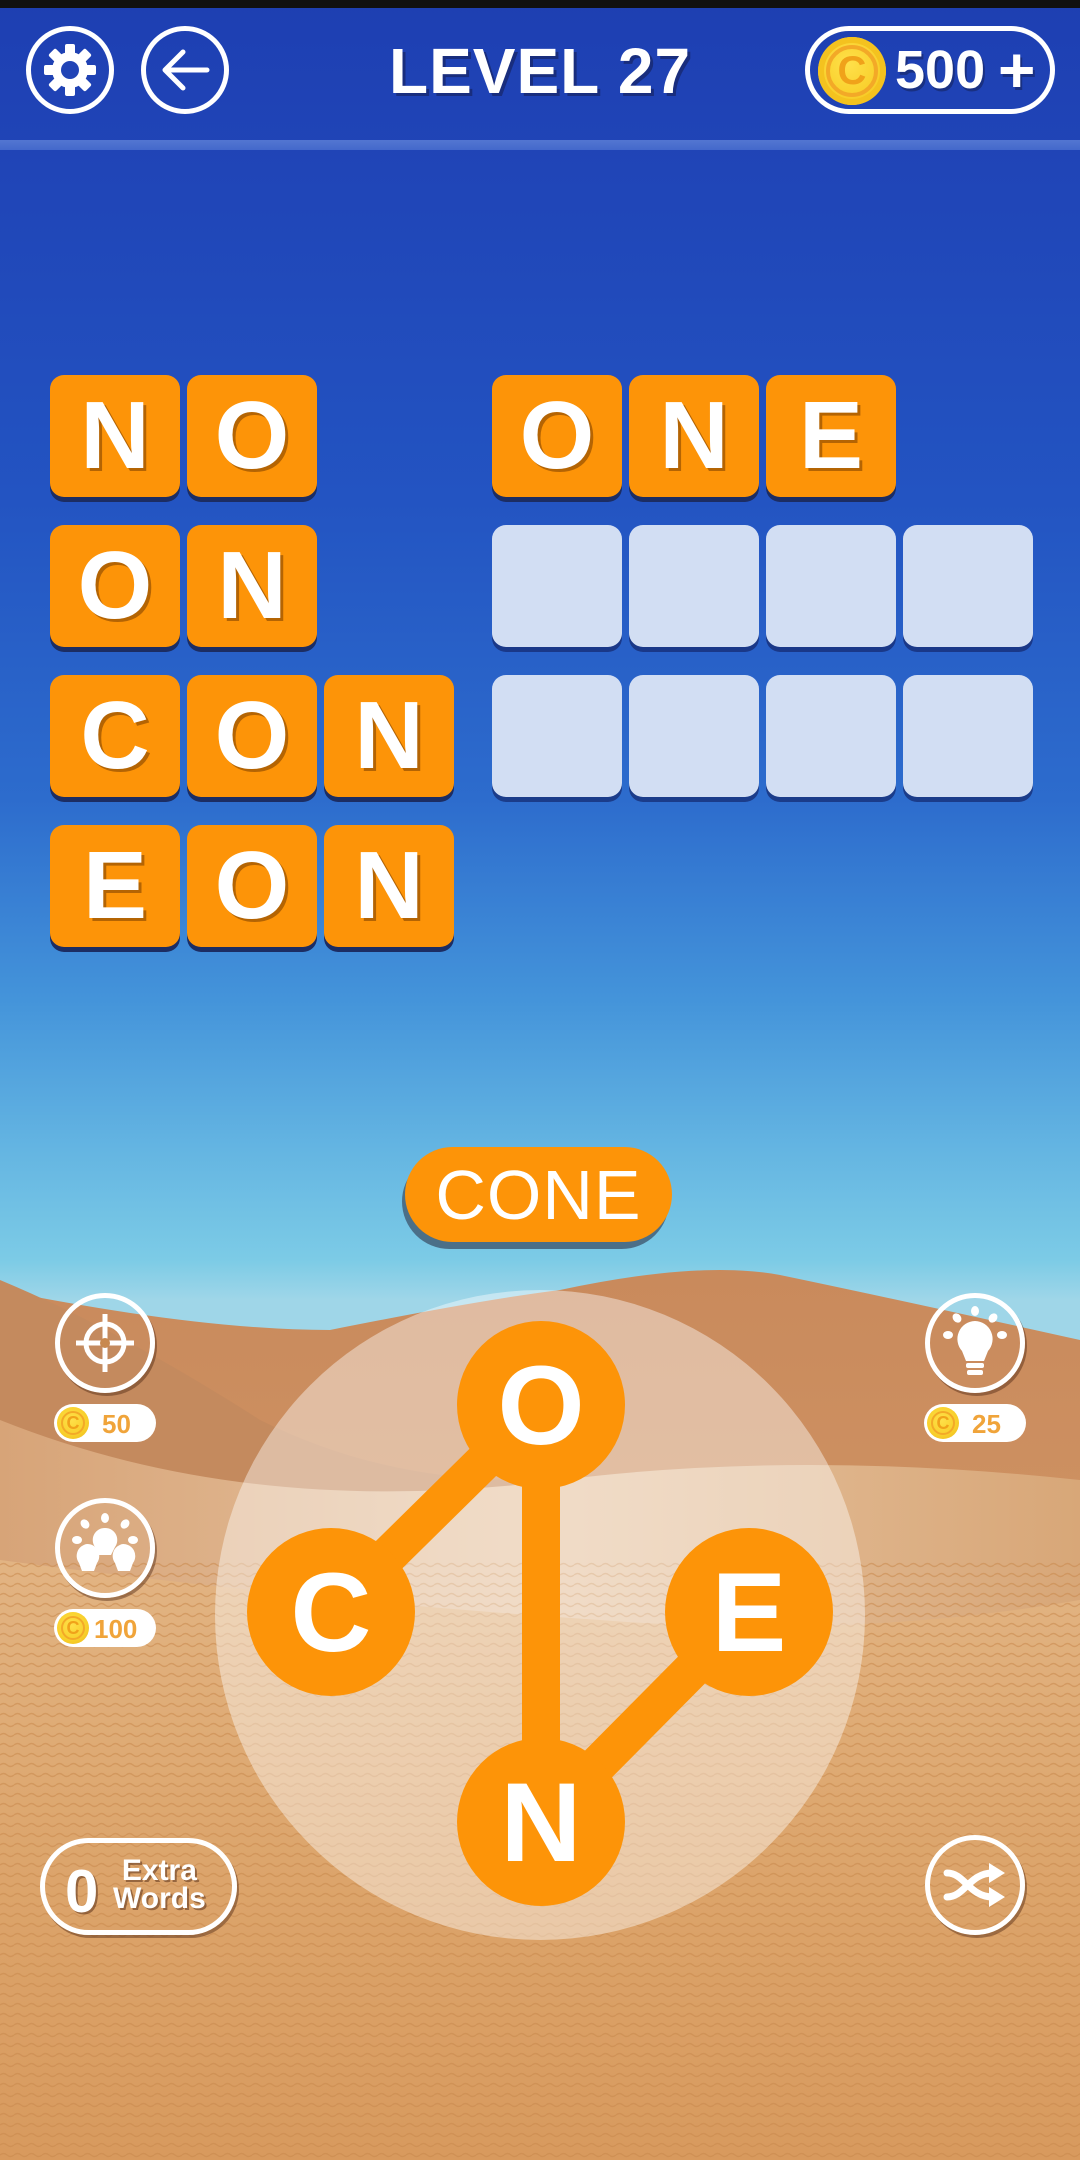 The width and height of the screenshot is (1080, 2160). What do you see at coordinates (749, 1612) in the screenshot?
I see `wheel-letter-e: E` at bounding box center [749, 1612].